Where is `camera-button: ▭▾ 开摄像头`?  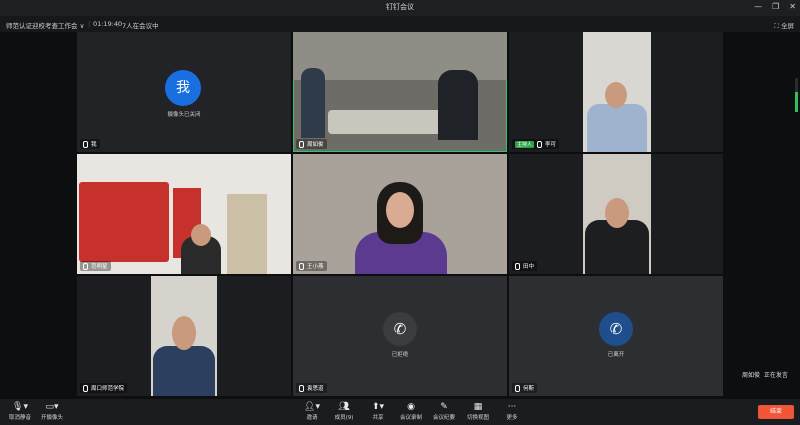 camera-button: ▭▾ 开摄像头 is located at coordinates (52, 411).